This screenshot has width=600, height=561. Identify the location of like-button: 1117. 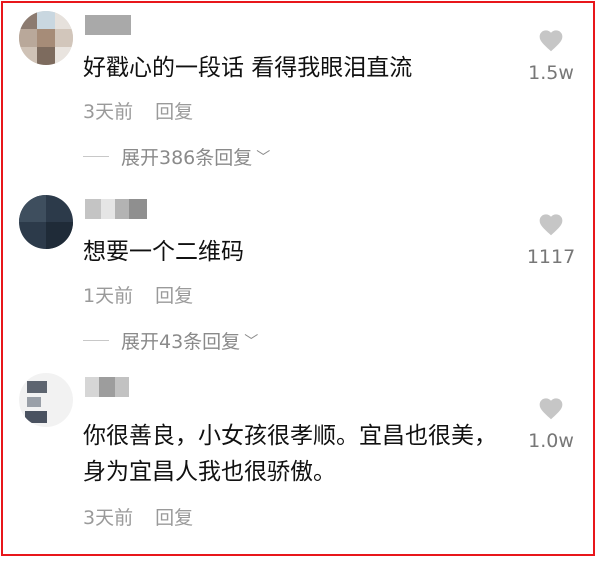
(551, 239).